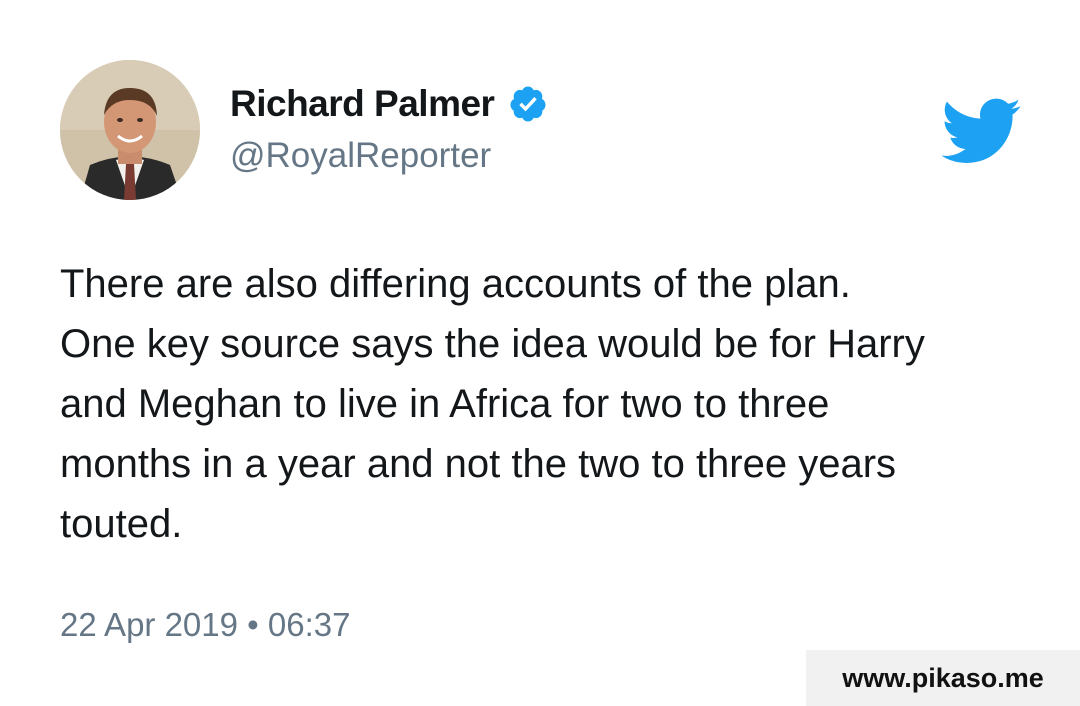 This screenshot has width=1080, height=706. I want to click on watermark-text: www.pikaso.me, so click(943, 677).